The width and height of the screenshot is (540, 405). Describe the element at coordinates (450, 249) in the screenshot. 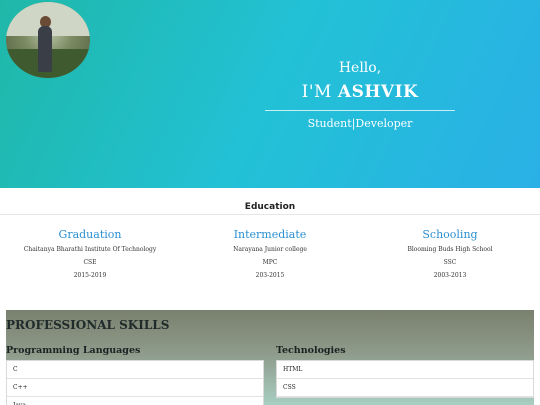

I see `education-institution: Blooming Buds High School` at that location.